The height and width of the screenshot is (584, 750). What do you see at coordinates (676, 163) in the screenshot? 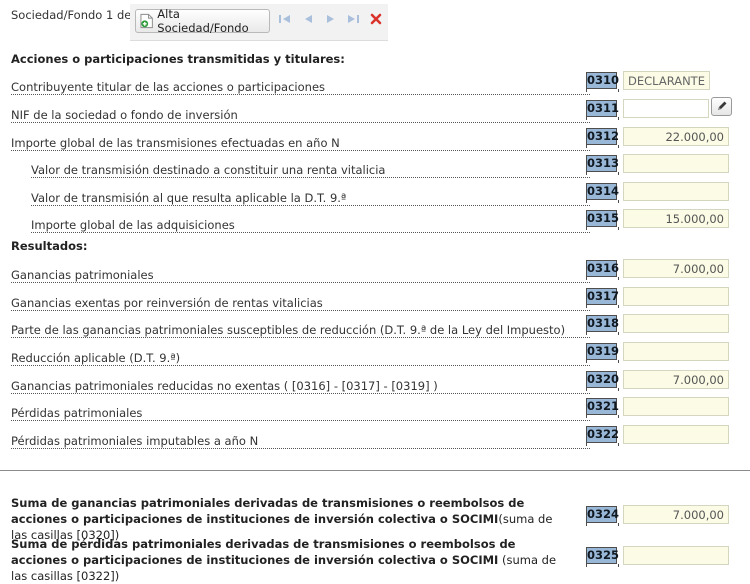
I see `renta-vitalicia-field` at bounding box center [676, 163].